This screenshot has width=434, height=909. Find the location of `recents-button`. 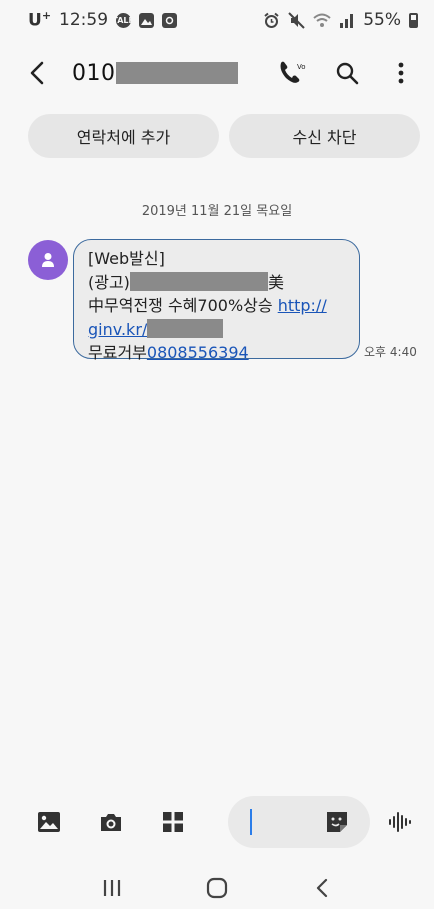

recents-button is located at coordinates (112, 888).